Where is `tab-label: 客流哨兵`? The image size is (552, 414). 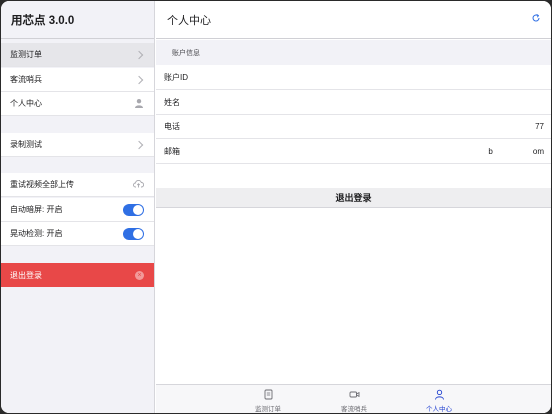
tab-label: 客流哨兵 is located at coordinates (354, 409).